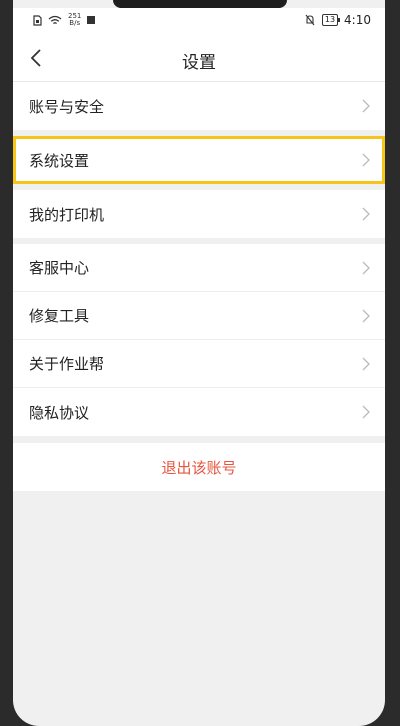  What do you see at coordinates (310, 20) in the screenshot?
I see `mute-bell-icon` at bounding box center [310, 20].